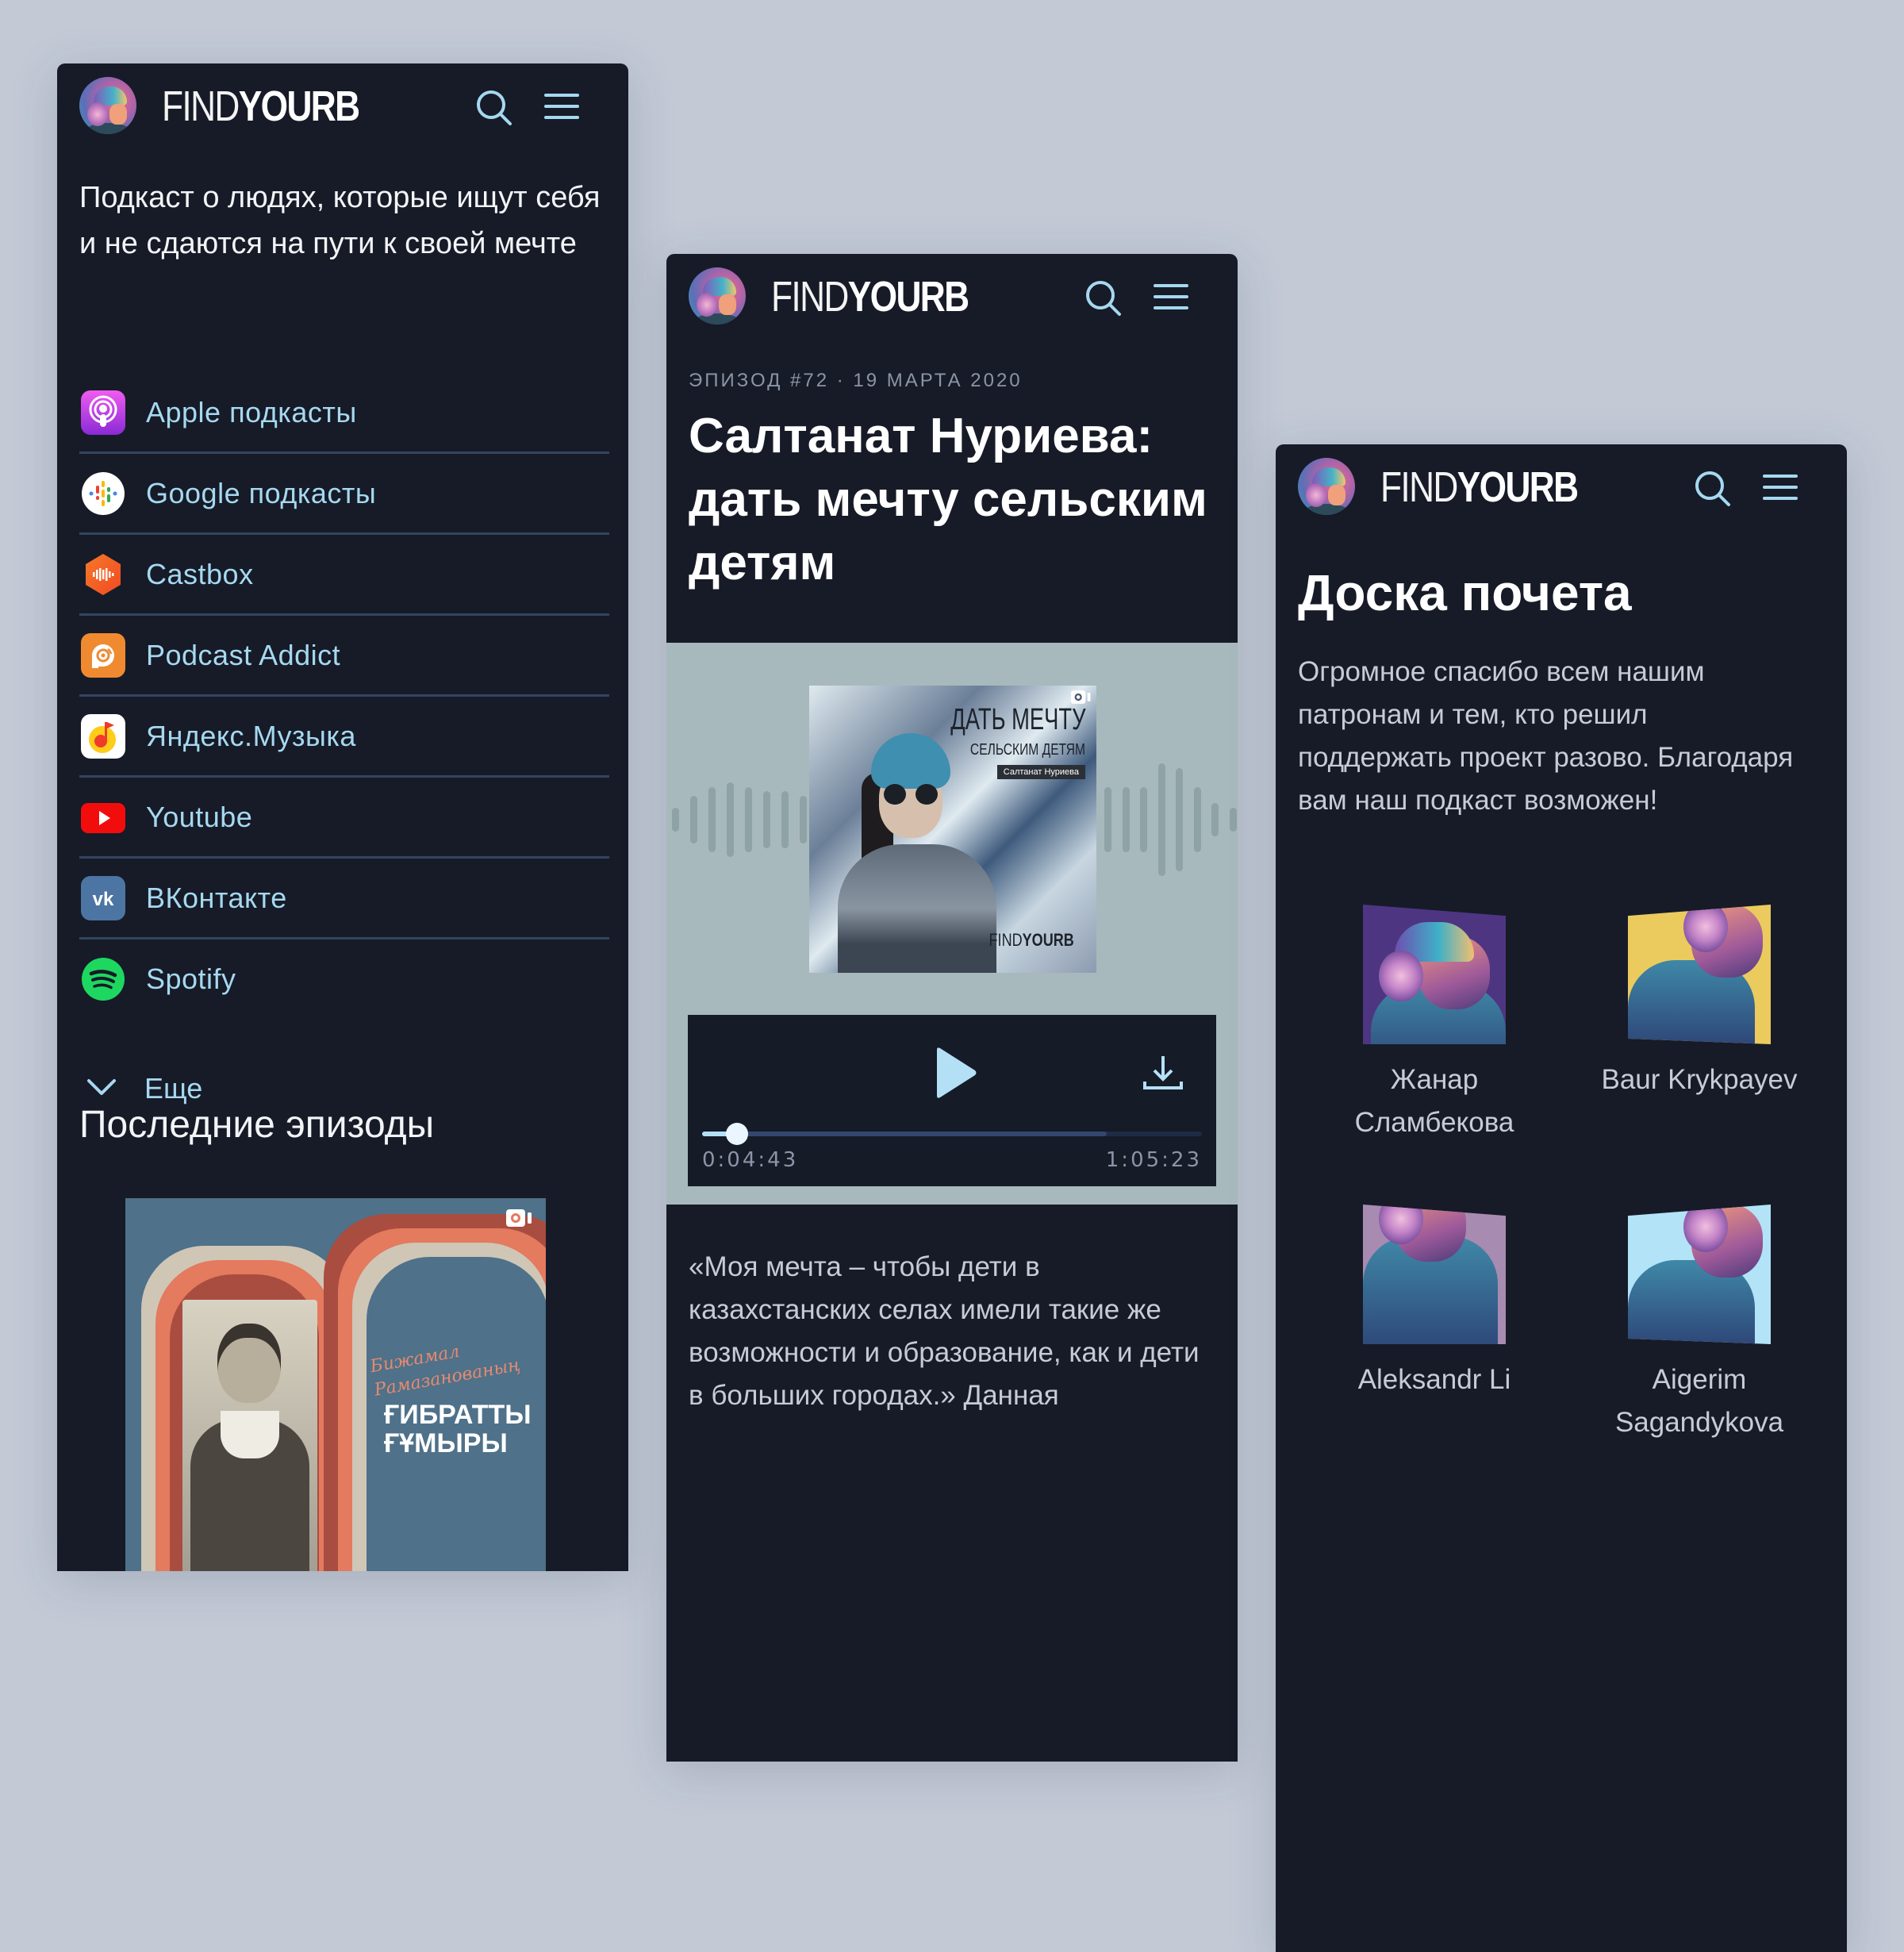 The image size is (1904, 1952). Describe the element at coordinates (458, 1429) in the screenshot. I see `cover-title: ҒИБРАТТЫ ҒҰМЫРЫ` at that location.